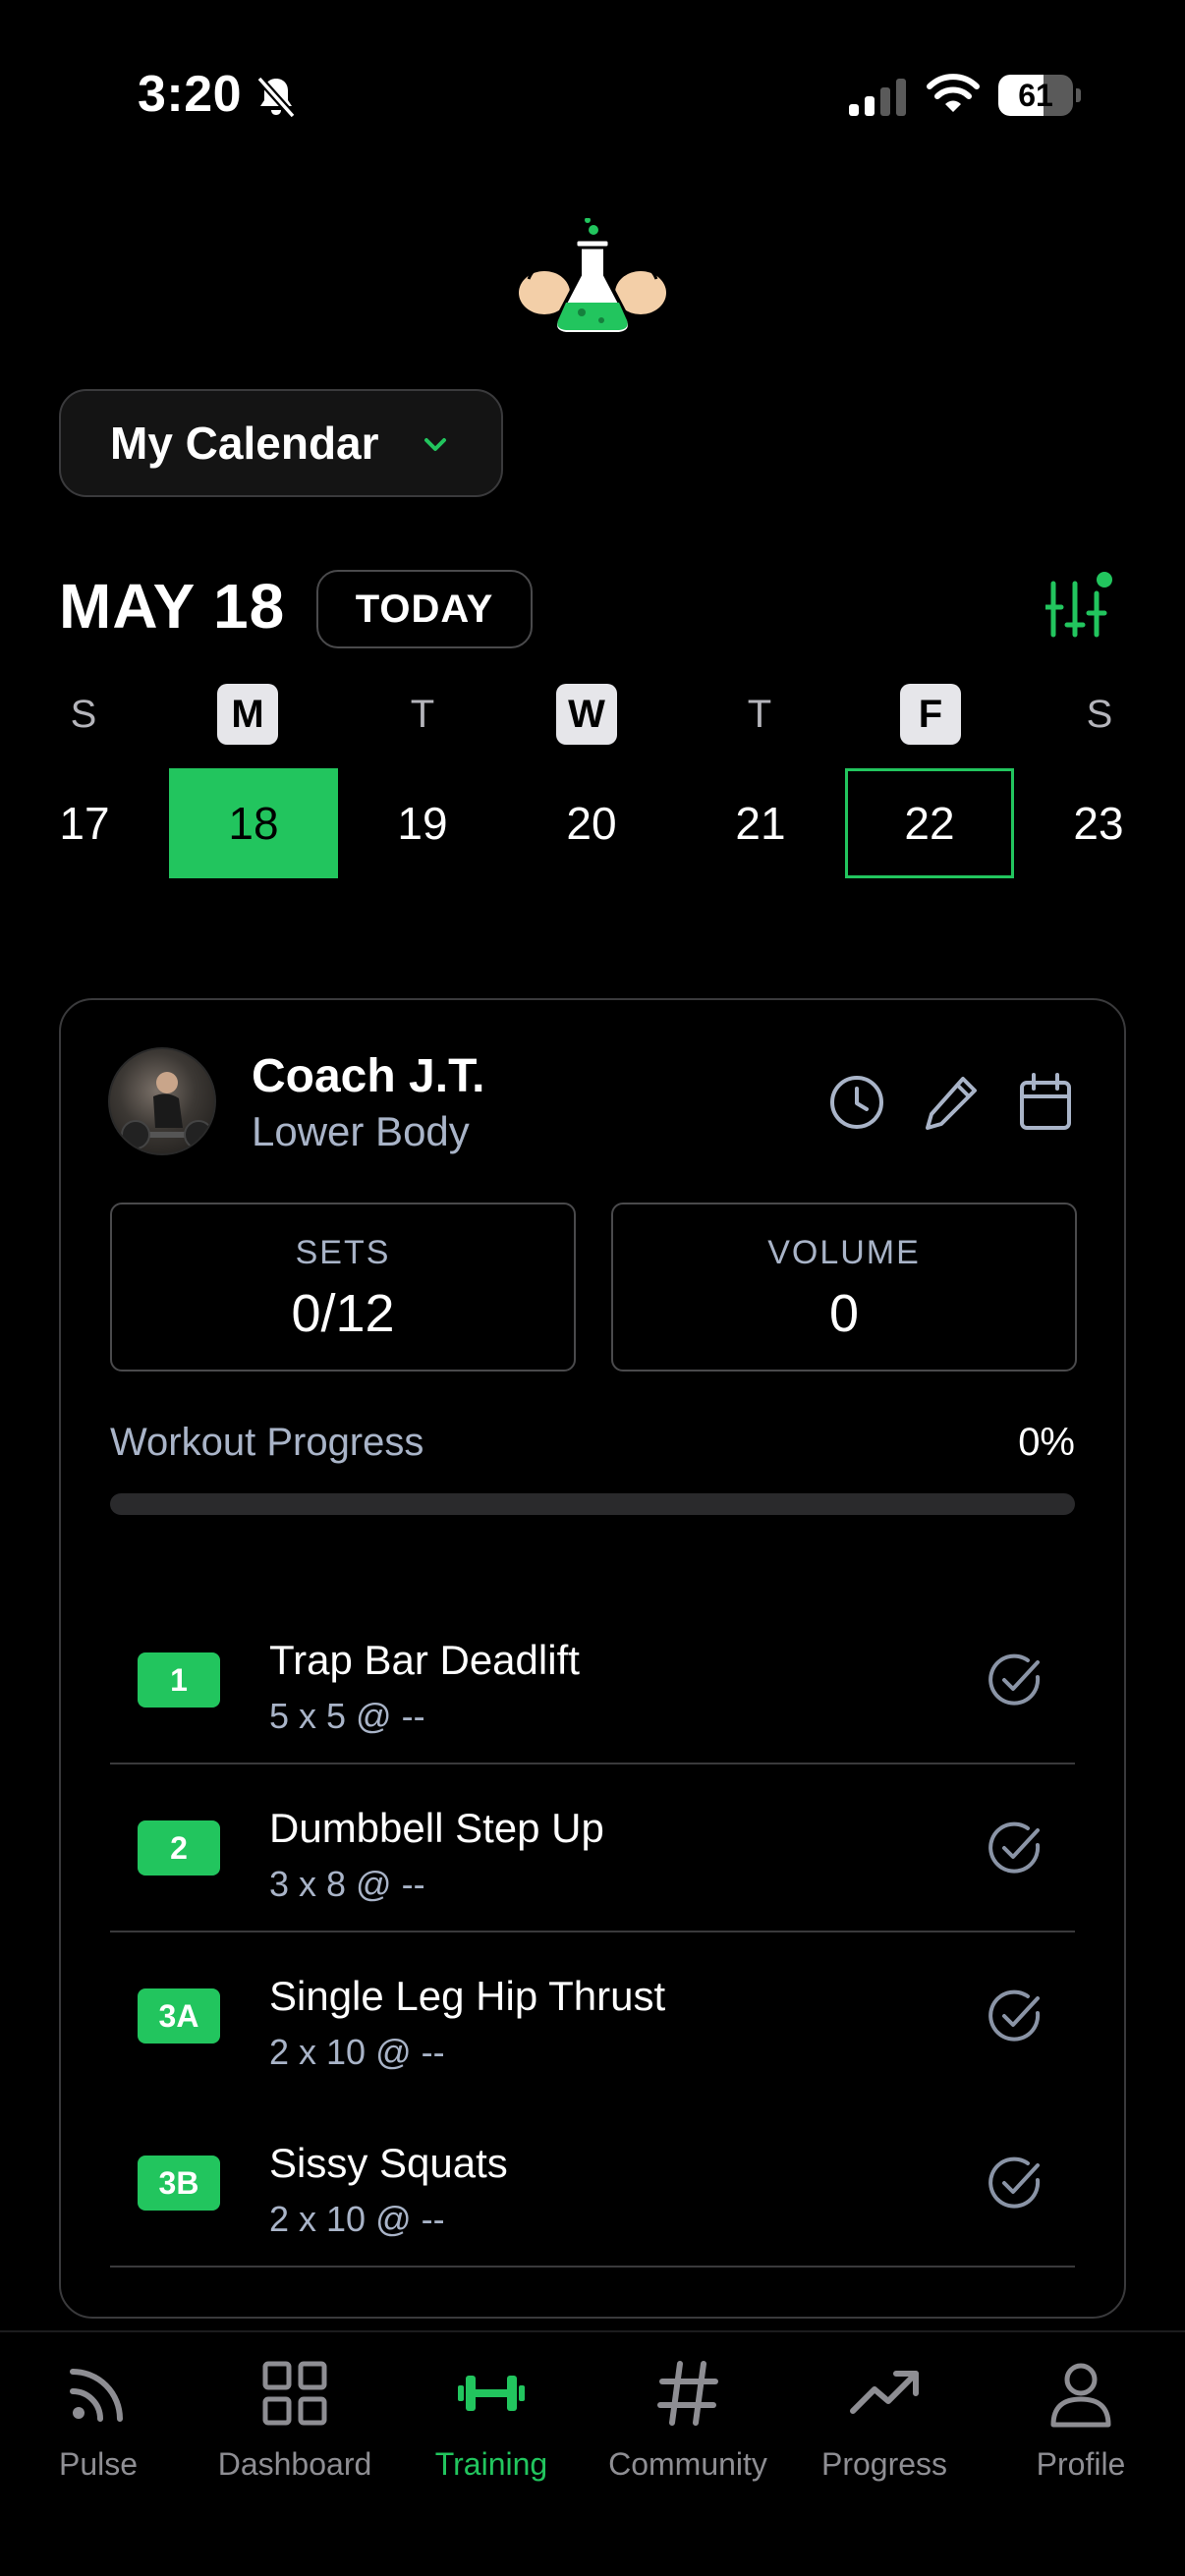 The height and width of the screenshot is (2576, 1185). What do you see at coordinates (885, 2392) in the screenshot?
I see `trend-icon` at bounding box center [885, 2392].